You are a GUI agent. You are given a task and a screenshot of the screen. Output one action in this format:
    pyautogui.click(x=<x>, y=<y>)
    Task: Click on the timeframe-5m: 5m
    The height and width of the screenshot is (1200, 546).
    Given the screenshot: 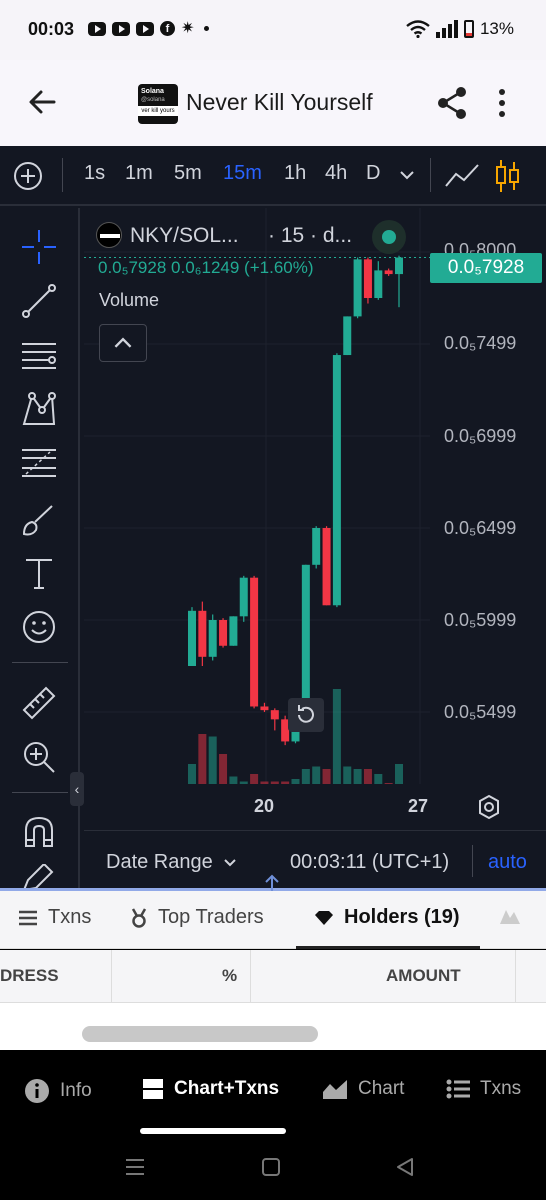 What is the action you would take?
    pyautogui.click(x=188, y=173)
    